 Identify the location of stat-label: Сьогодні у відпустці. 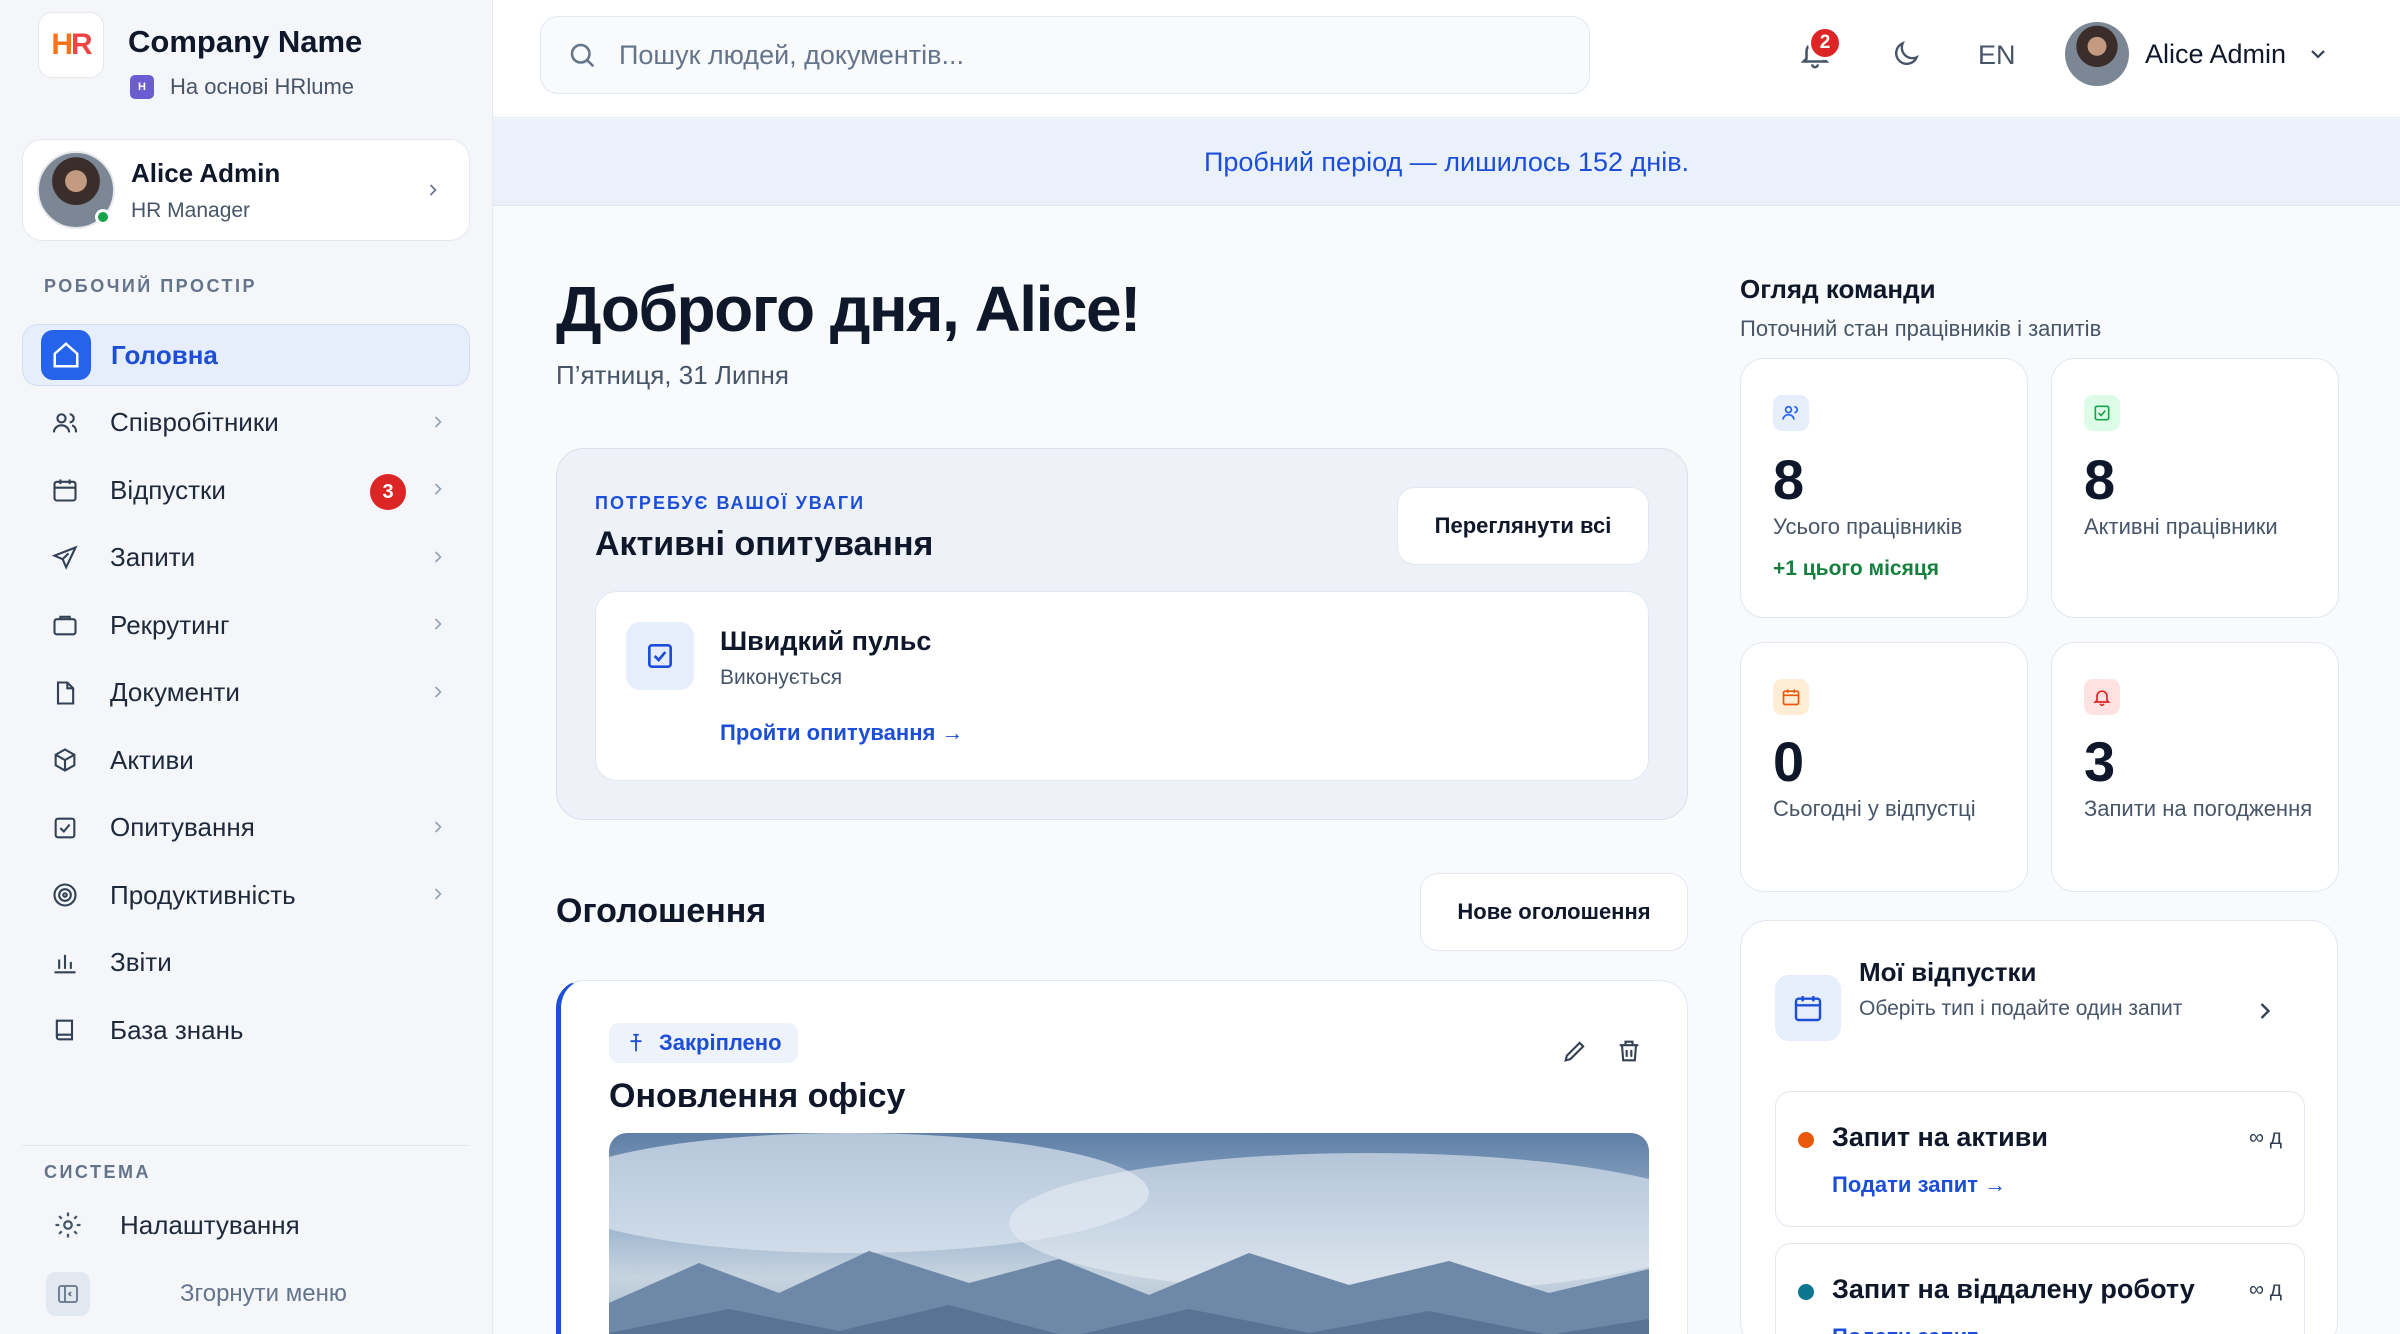
(1874, 808).